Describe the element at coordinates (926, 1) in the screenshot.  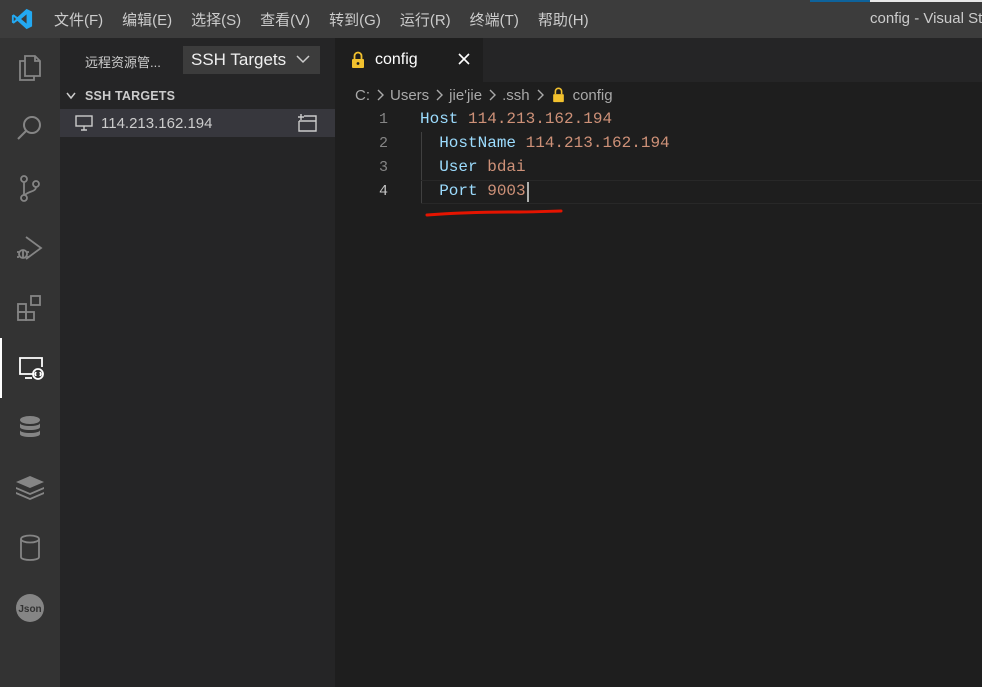
I see `title-accent-light` at that location.